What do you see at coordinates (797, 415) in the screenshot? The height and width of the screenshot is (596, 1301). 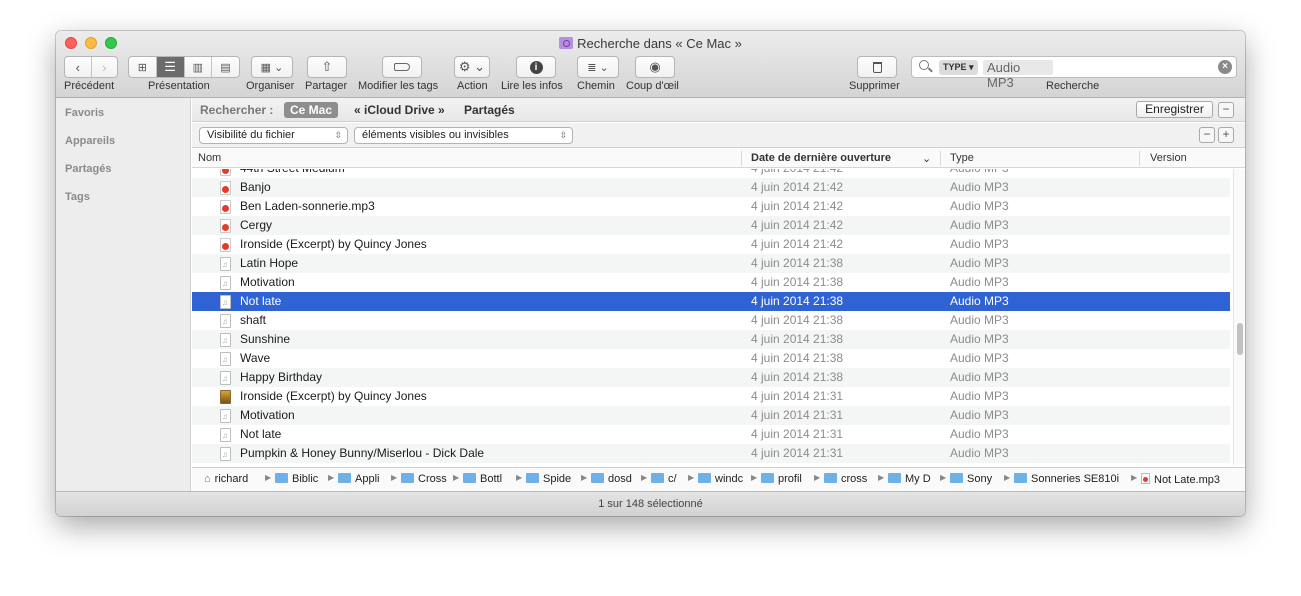 I see `row-date: 4 juin 2014 21:31` at bounding box center [797, 415].